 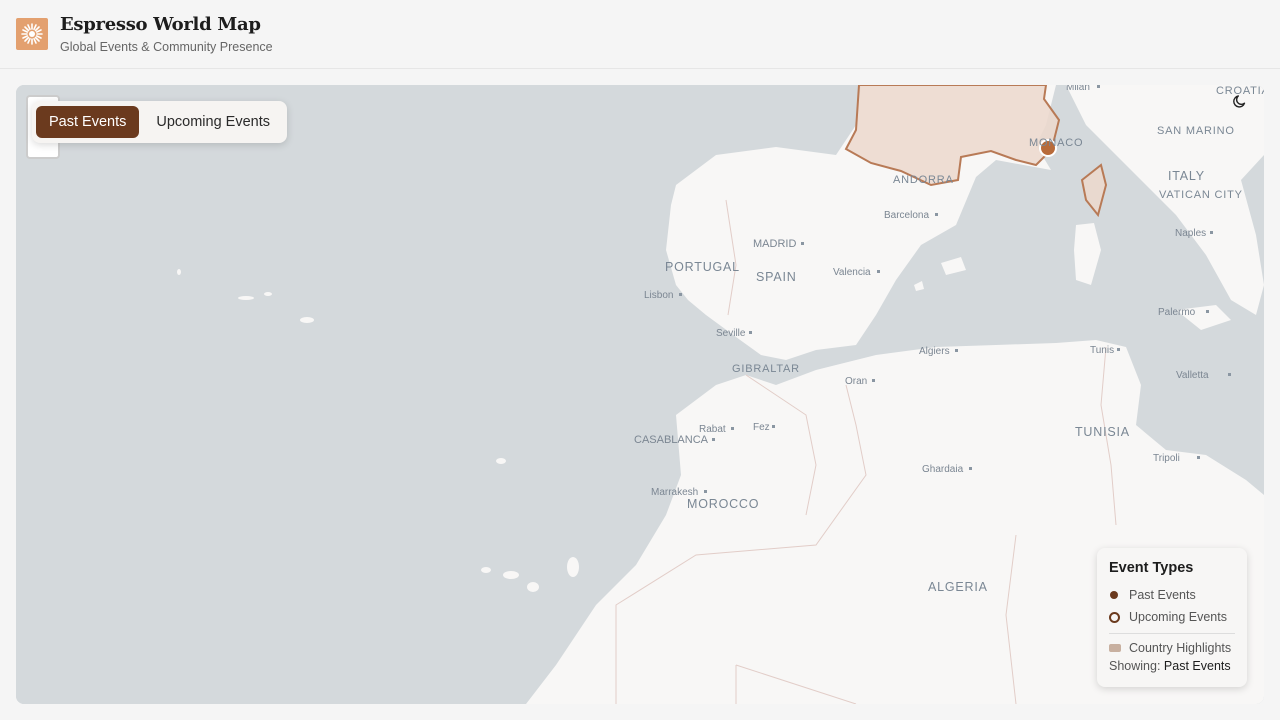 I want to click on highlight-swatch-icon, so click(x=1115, y=648).